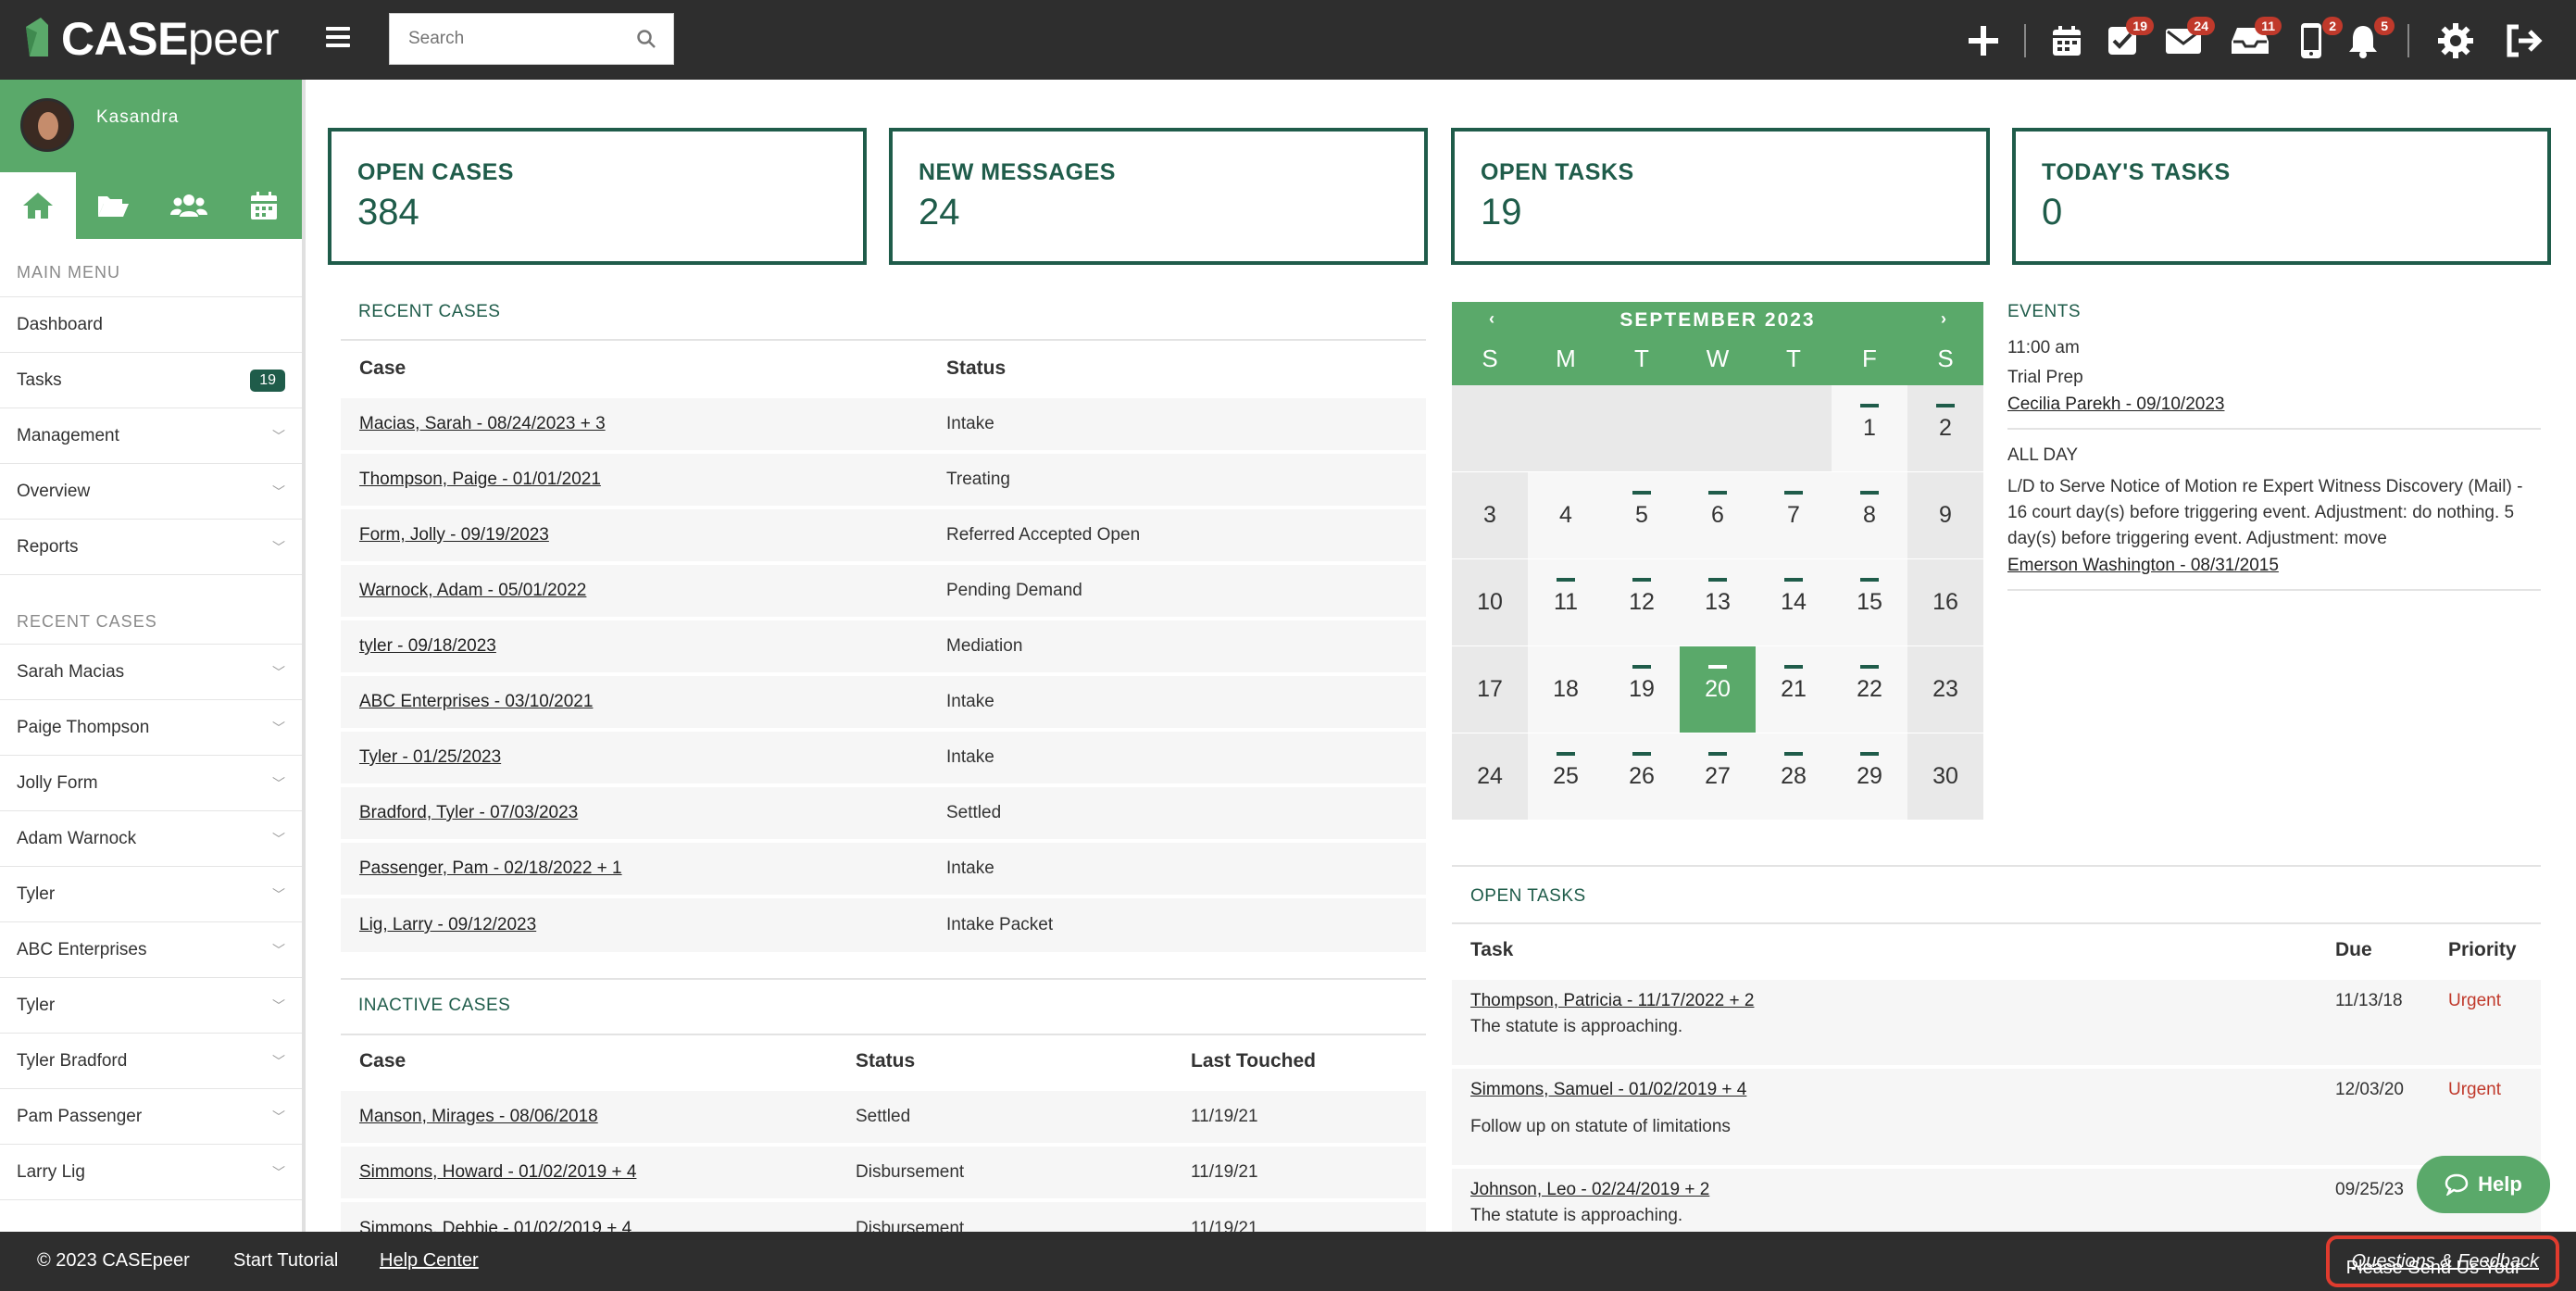 This screenshot has width=2576, height=1291. What do you see at coordinates (2455, 40) in the screenshot?
I see `gear-icon` at bounding box center [2455, 40].